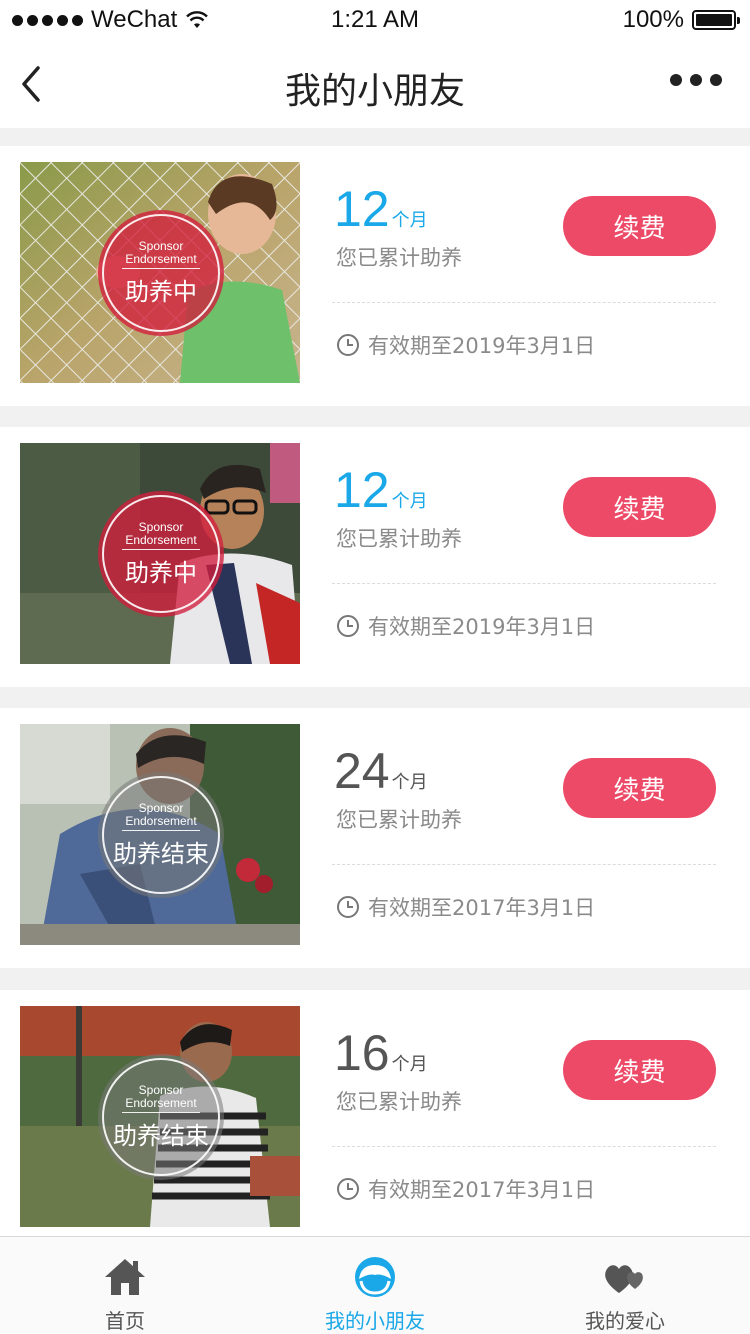 Image resolution: width=750 pixels, height=1334 pixels. Describe the element at coordinates (375, 1277) in the screenshot. I see `child-face-icon` at that location.